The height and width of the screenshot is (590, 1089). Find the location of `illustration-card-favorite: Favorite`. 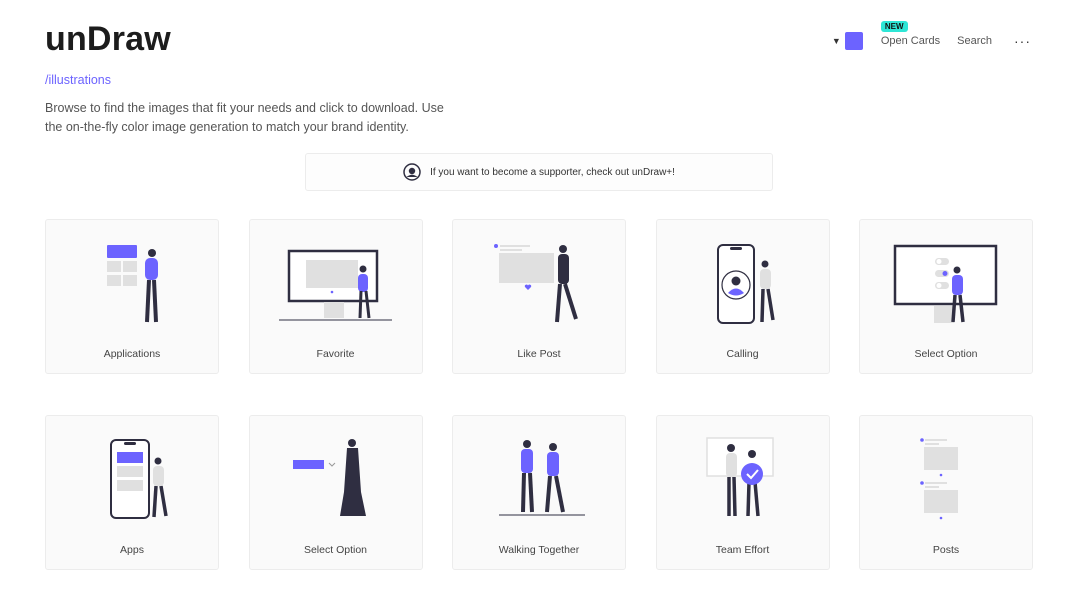

illustration-card-favorite: Favorite is located at coordinates (335, 296).